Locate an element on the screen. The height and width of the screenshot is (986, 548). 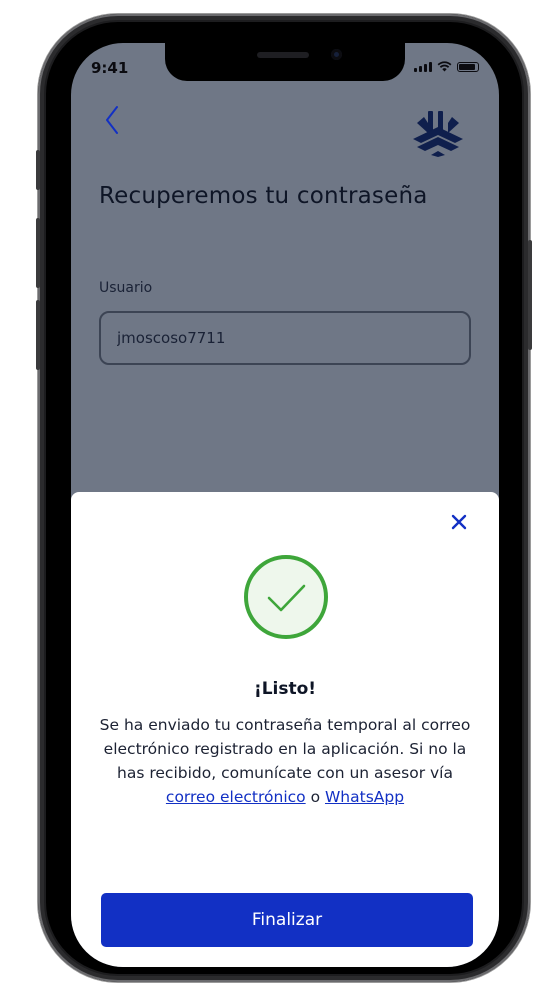
username-label: Usuario is located at coordinates (126, 288).